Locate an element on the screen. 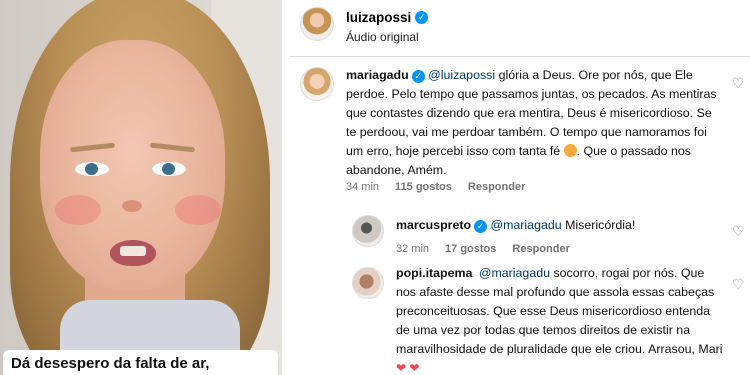  reply-marcuspreto: marcuspreto ✓ @mariagadu Misericórdia! is located at coordinates (561, 225).